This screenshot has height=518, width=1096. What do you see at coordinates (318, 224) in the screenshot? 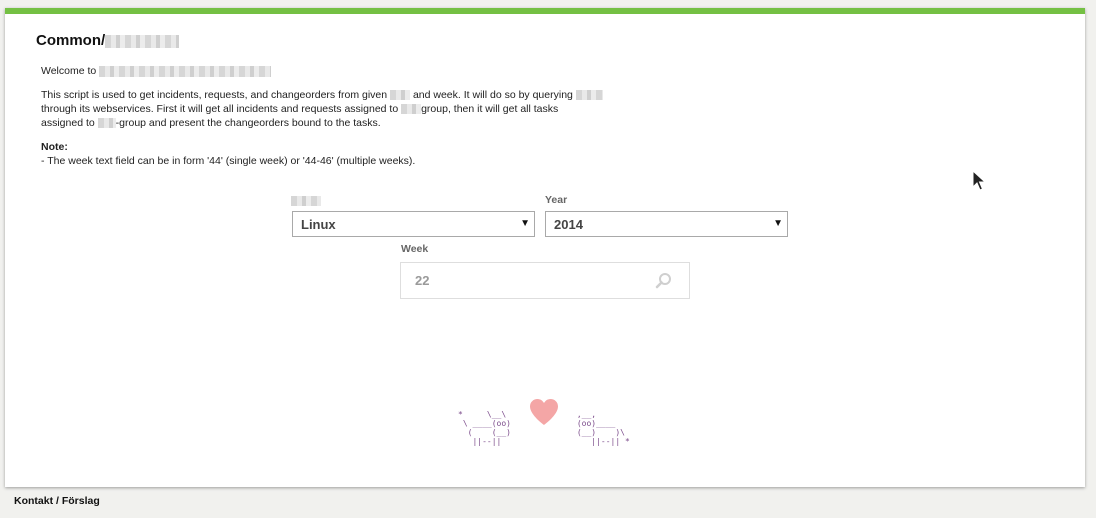
I see `group-select-value: Linux` at bounding box center [318, 224].